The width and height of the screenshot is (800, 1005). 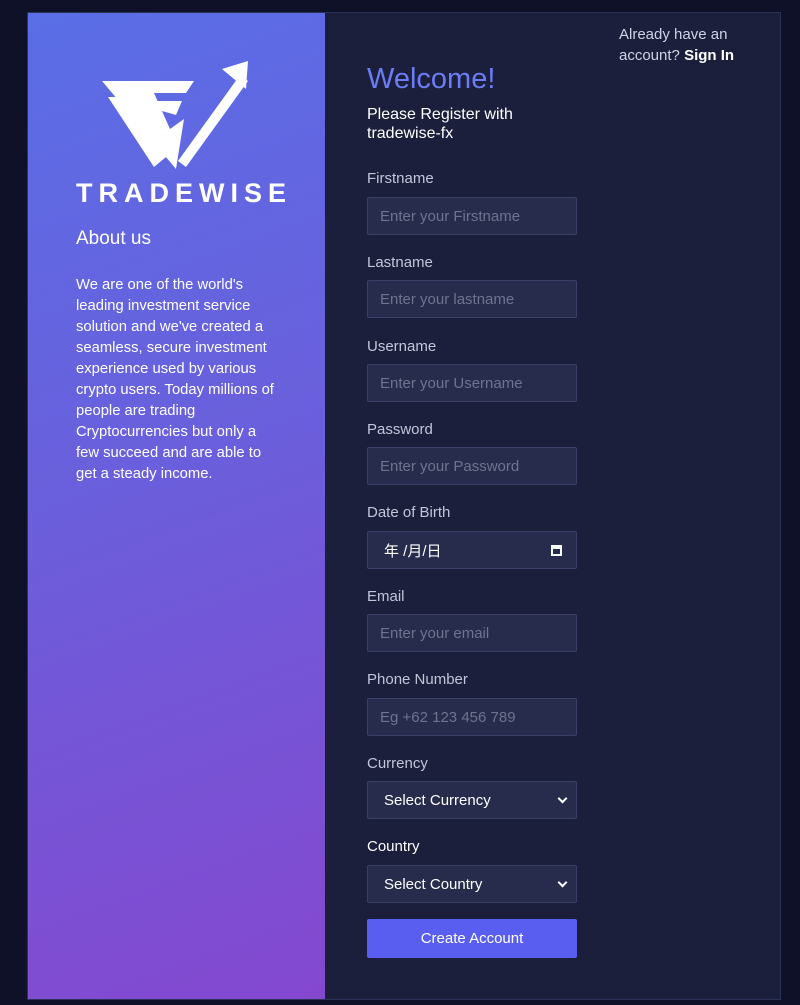 What do you see at coordinates (472, 550) in the screenshot?
I see `dob-input: 年 /月/日` at bounding box center [472, 550].